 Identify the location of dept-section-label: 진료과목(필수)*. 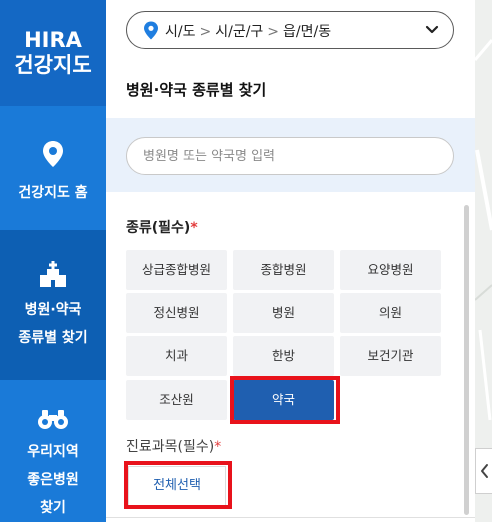
(173, 446).